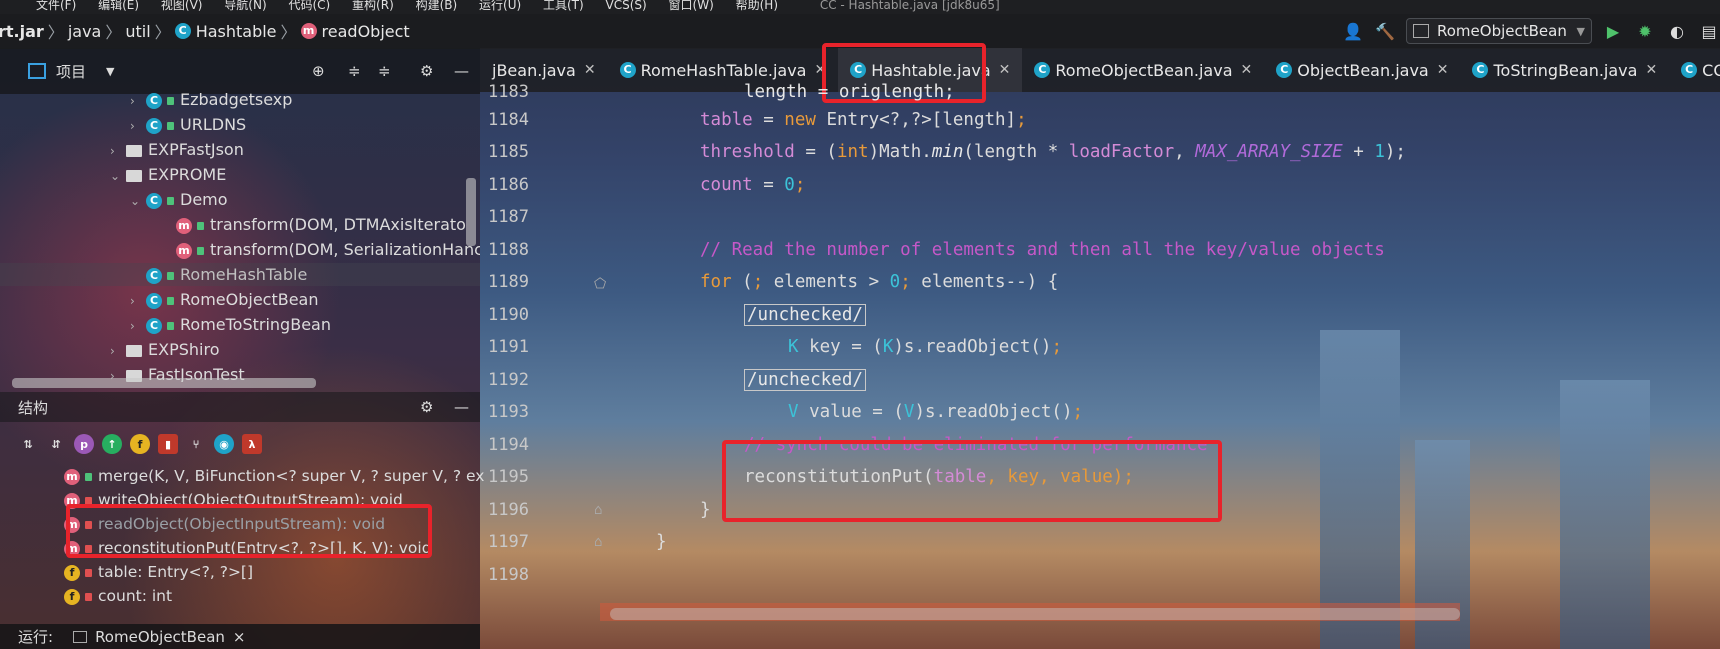  Describe the element at coordinates (309, 6) in the screenshot. I see `menu-item-code: 代码(C)` at that location.